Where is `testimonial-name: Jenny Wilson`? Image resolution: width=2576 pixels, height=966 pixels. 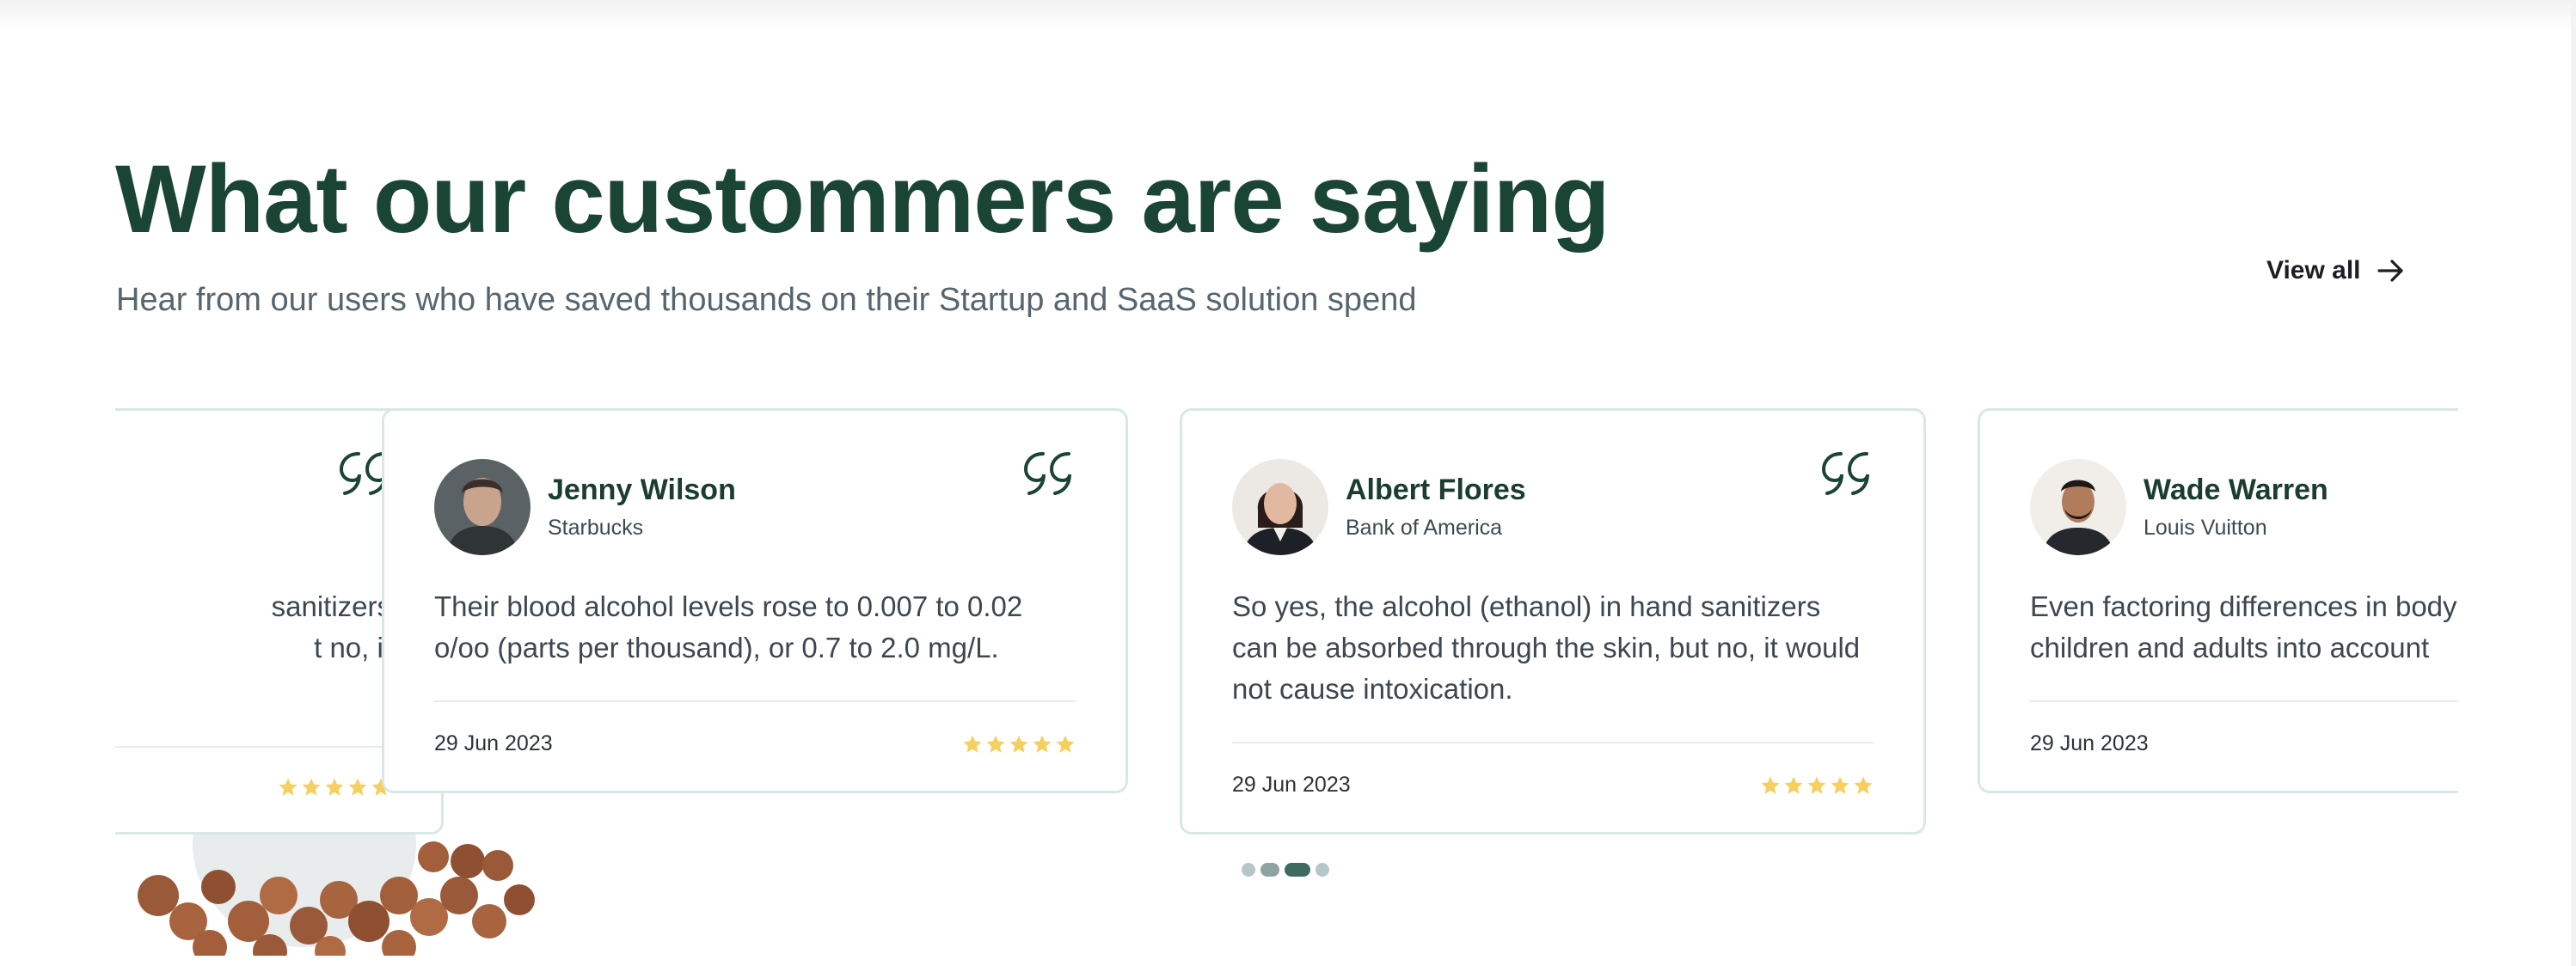
testimonial-name: Jenny Wilson is located at coordinates (642, 490).